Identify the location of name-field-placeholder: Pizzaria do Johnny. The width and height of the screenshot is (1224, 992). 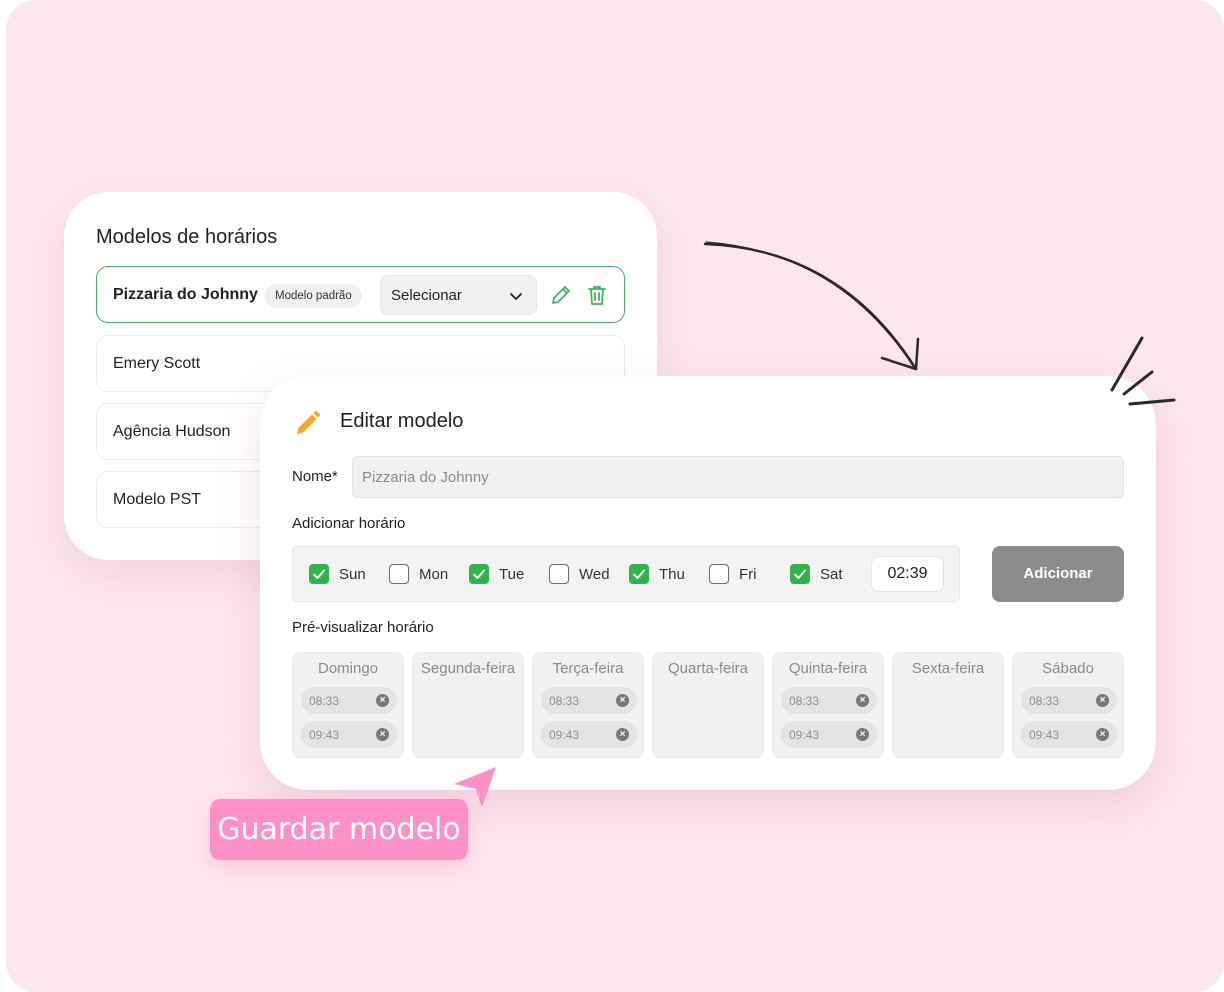
(425, 477).